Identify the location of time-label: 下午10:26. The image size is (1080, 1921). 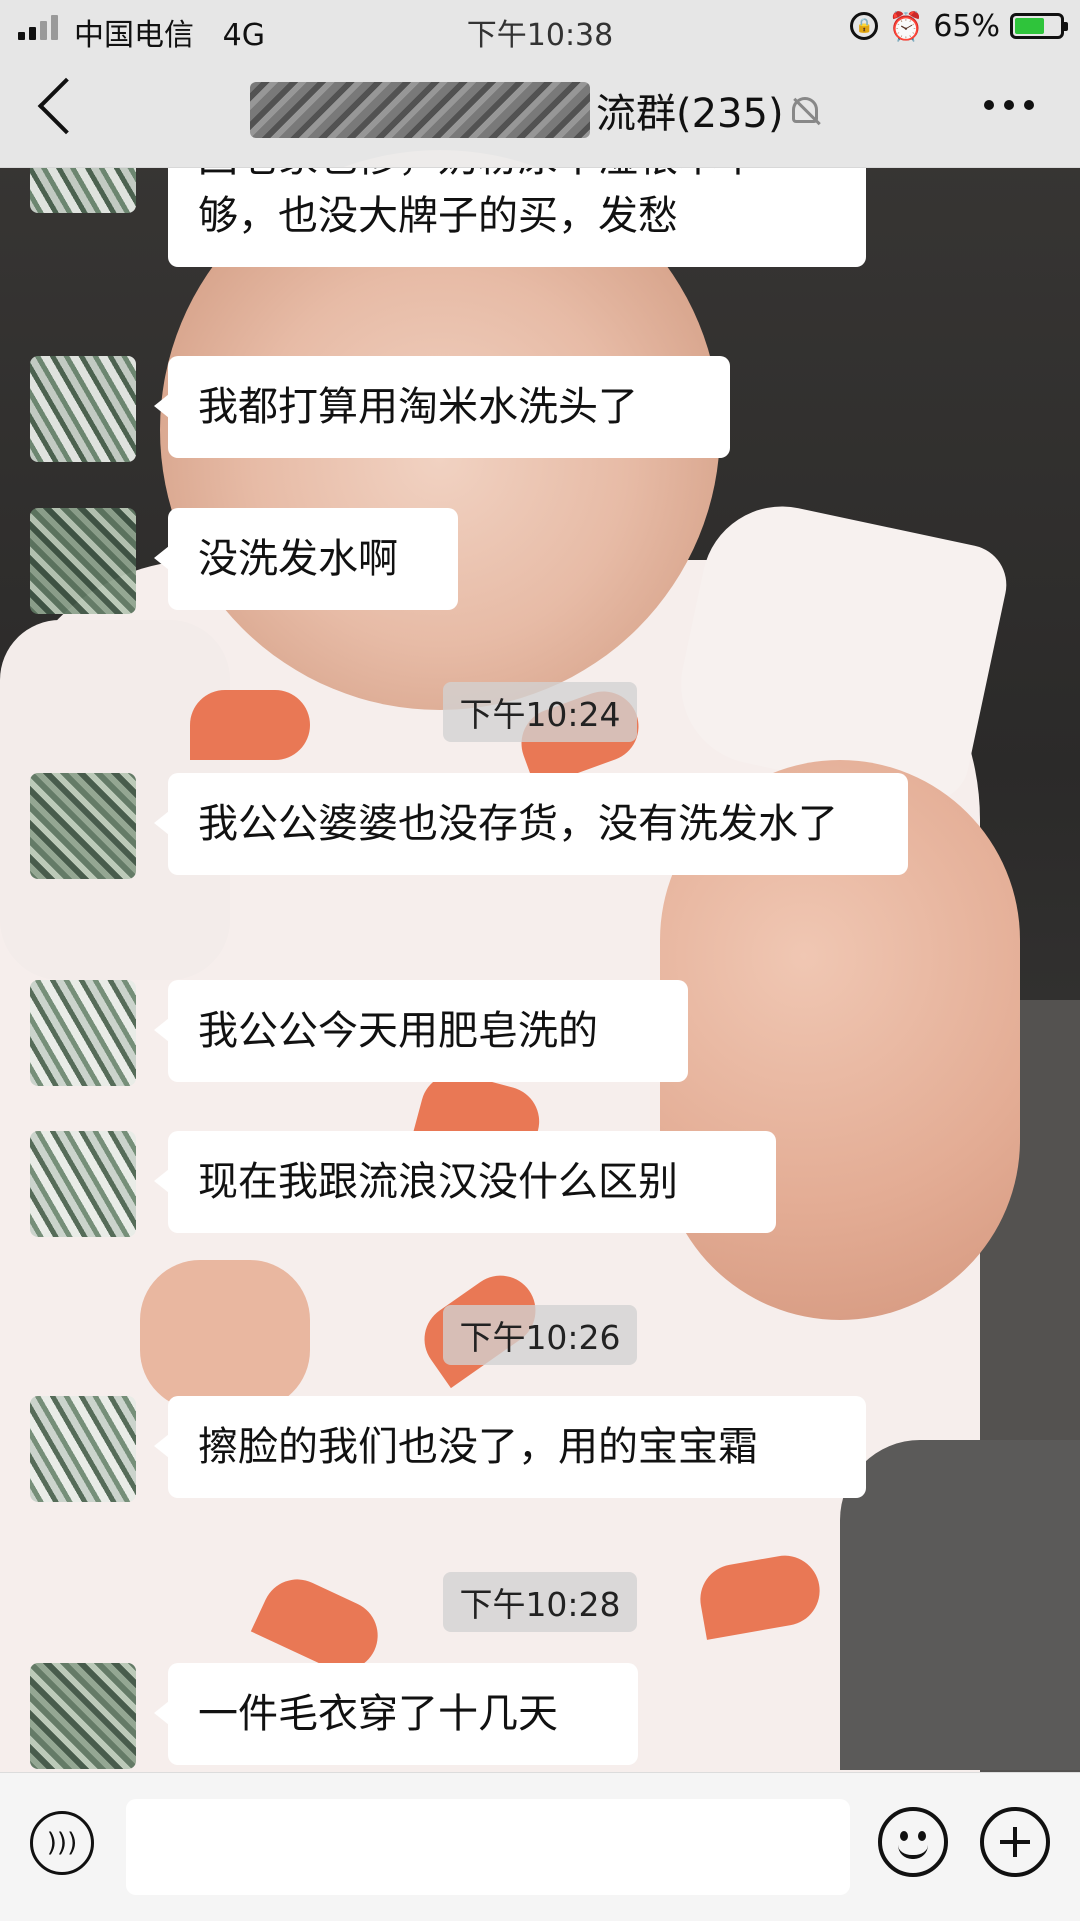
(540, 1335).